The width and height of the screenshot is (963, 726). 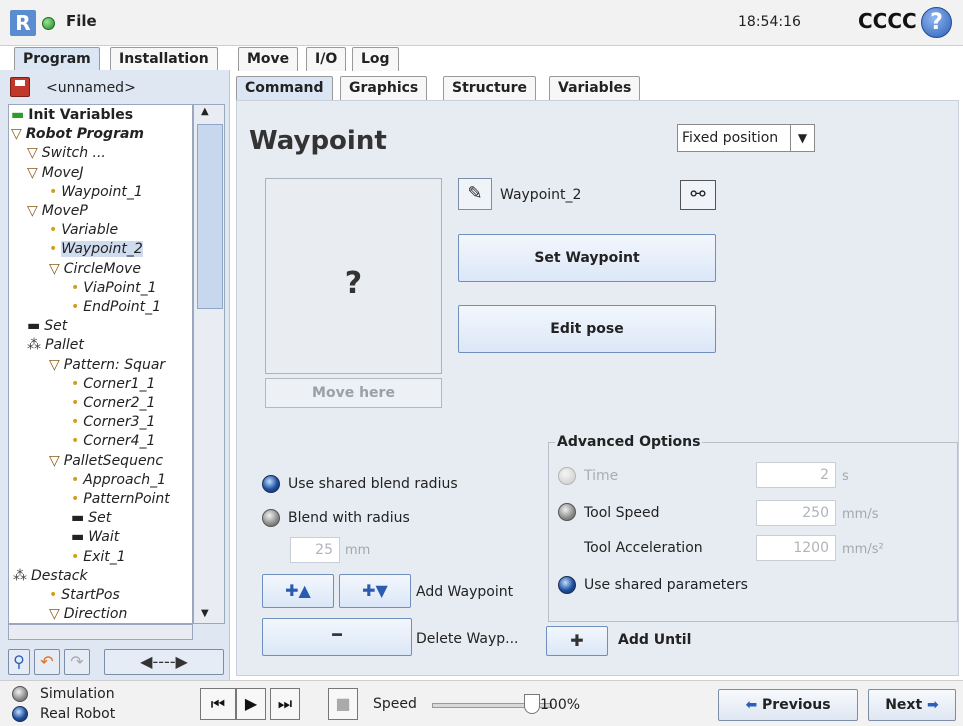 What do you see at coordinates (96, 192) in the screenshot?
I see `tree-item: • Waypoint_1` at bounding box center [96, 192].